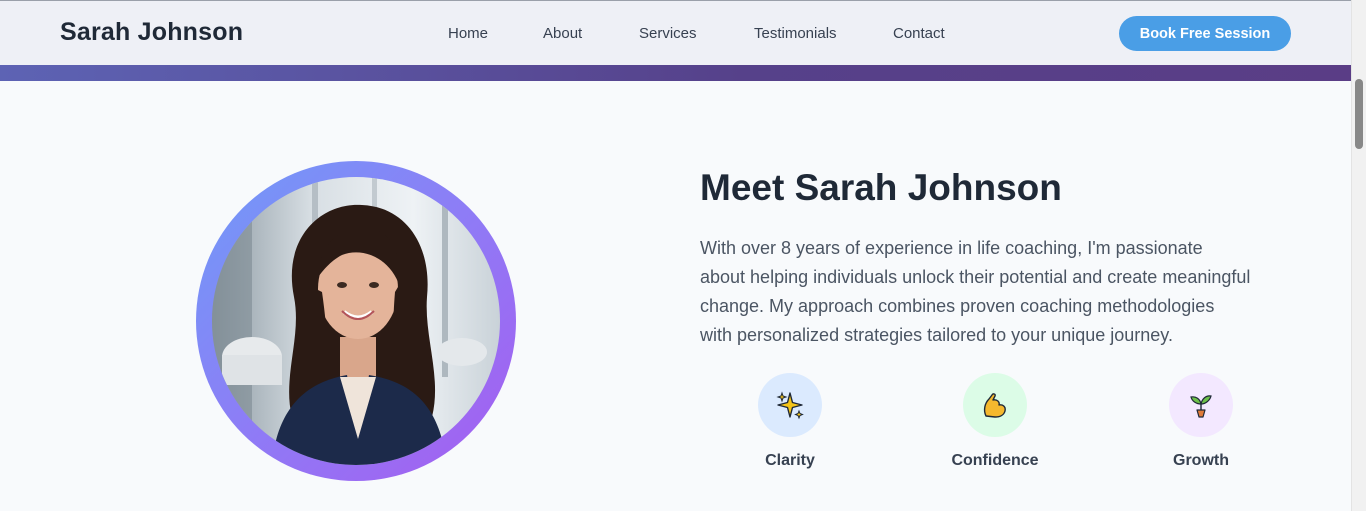 Image resolution: width=1366 pixels, height=511 pixels. Describe the element at coordinates (790, 460) in the screenshot. I see `feature-label: Clarity` at that location.